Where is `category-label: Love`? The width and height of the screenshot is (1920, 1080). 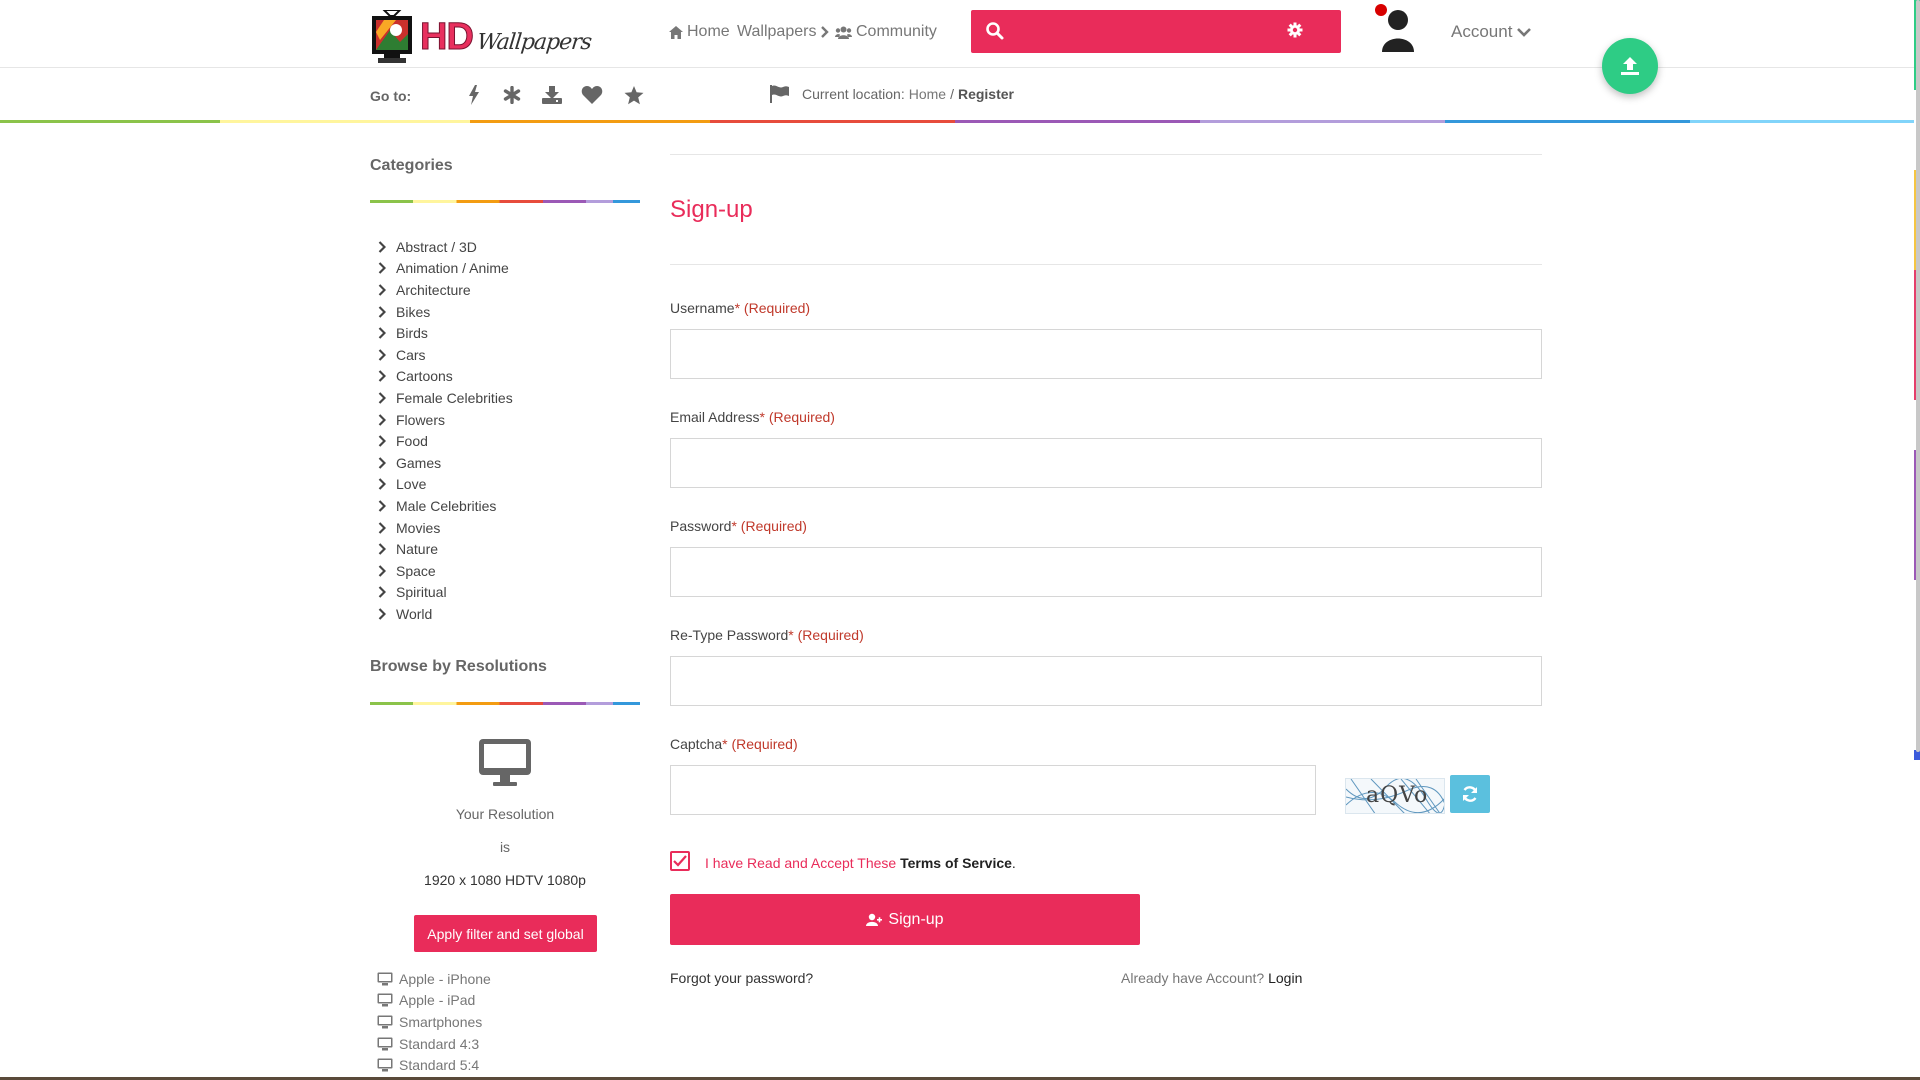 category-label: Love is located at coordinates (411, 484).